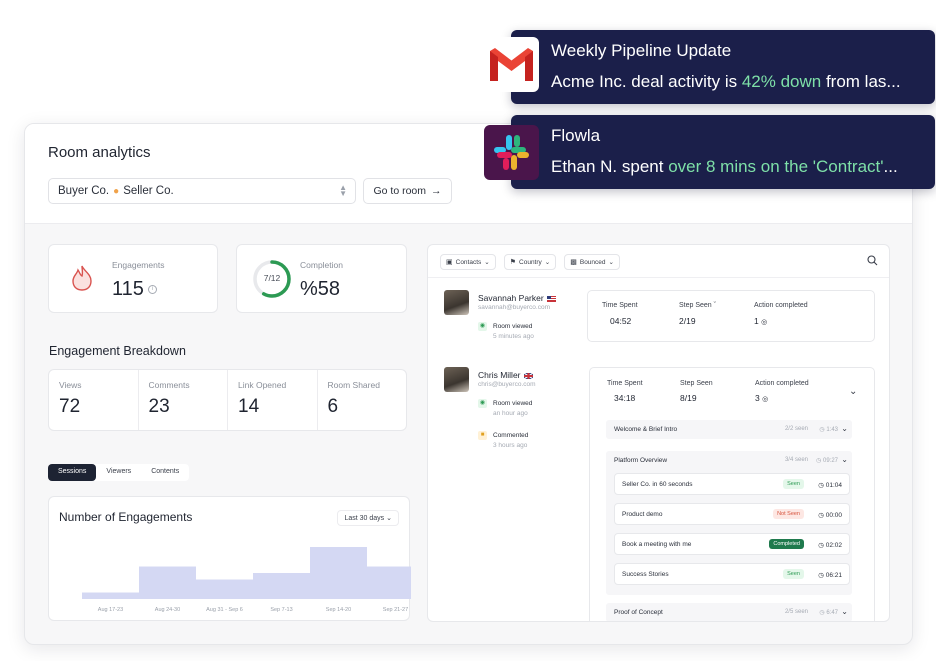 The image size is (936, 661). Describe the element at coordinates (832, 613) in the screenshot. I see `stage-time-text: 6:47` at that location.